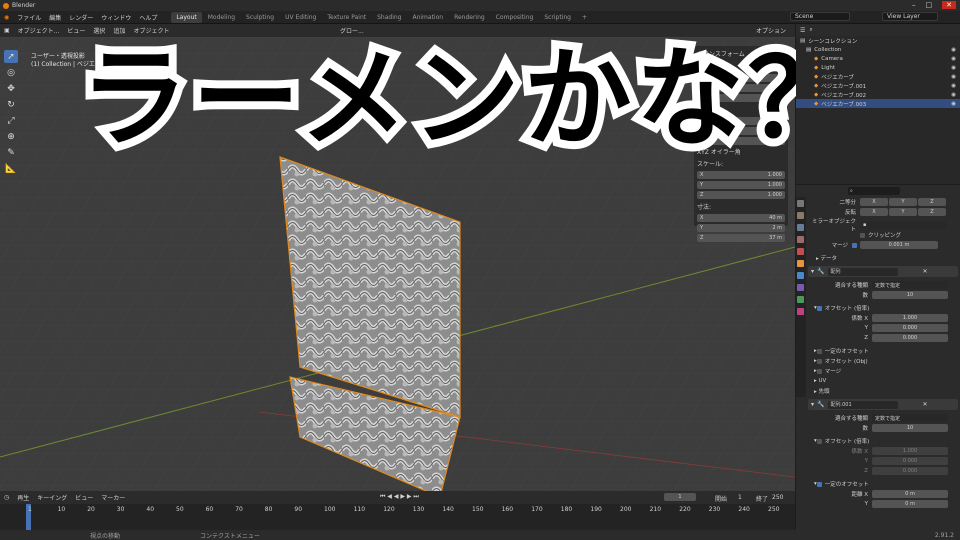 This screenshot has height=540, width=960. What do you see at coordinates (910, 428) in the screenshot?
I see `count-2-field: 10` at bounding box center [910, 428].